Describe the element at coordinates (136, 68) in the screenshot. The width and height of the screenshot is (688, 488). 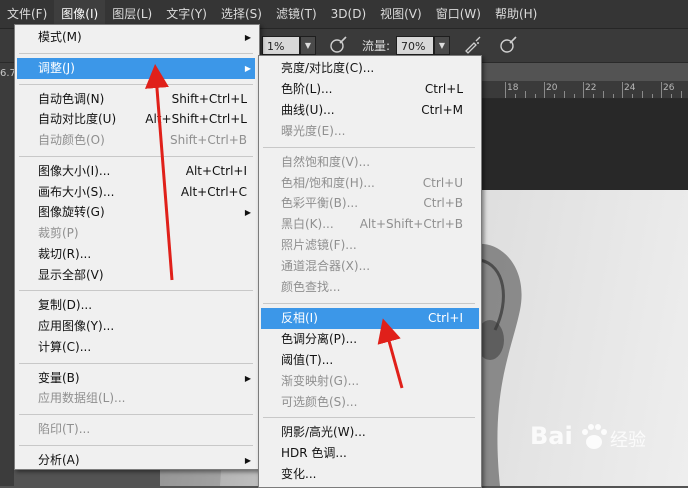
I see `image-menu-item-调整: 调整(J) ▶` at that location.